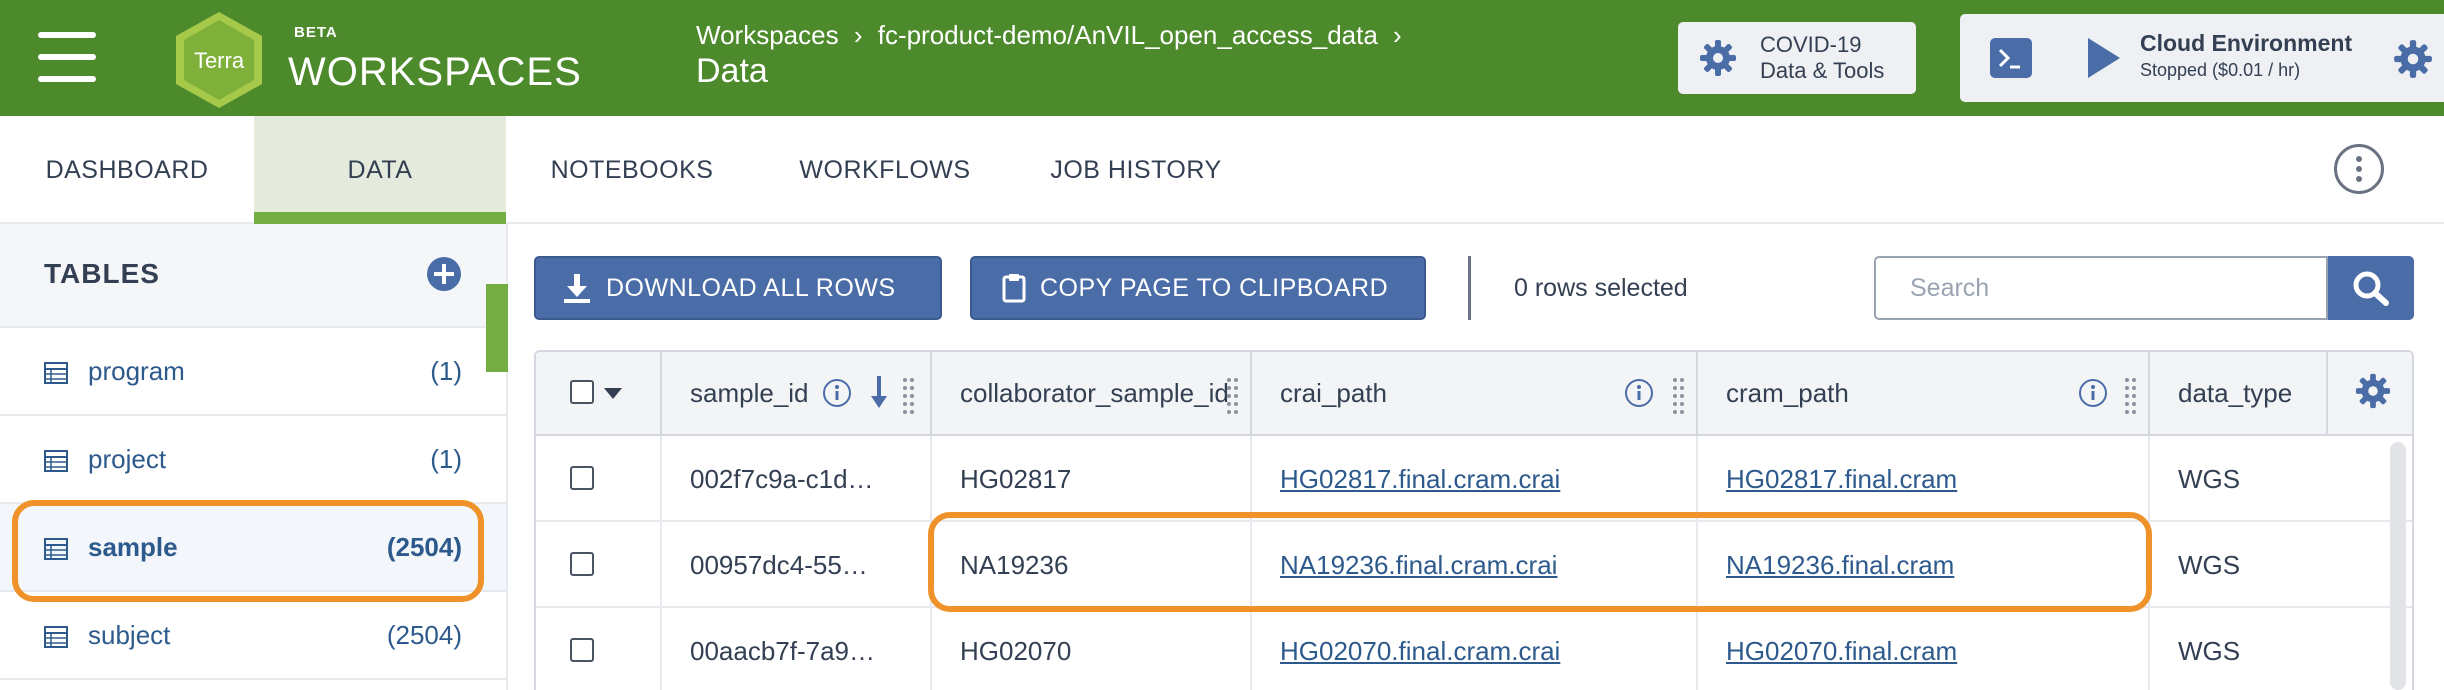 The width and height of the screenshot is (2444, 690). Describe the element at coordinates (1092, 479) in the screenshot. I see `collaborator-sample-id-cell: HG02817` at that location.